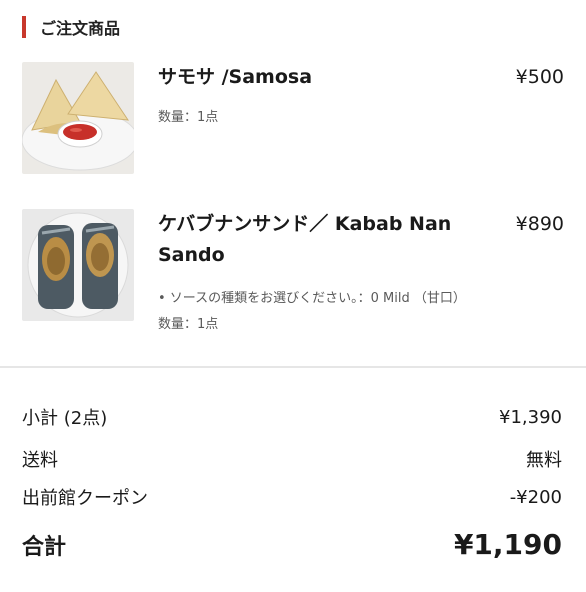 This screenshot has height=592, width=586. I want to click on shipping-row: 送料 無料, so click(292, 459).